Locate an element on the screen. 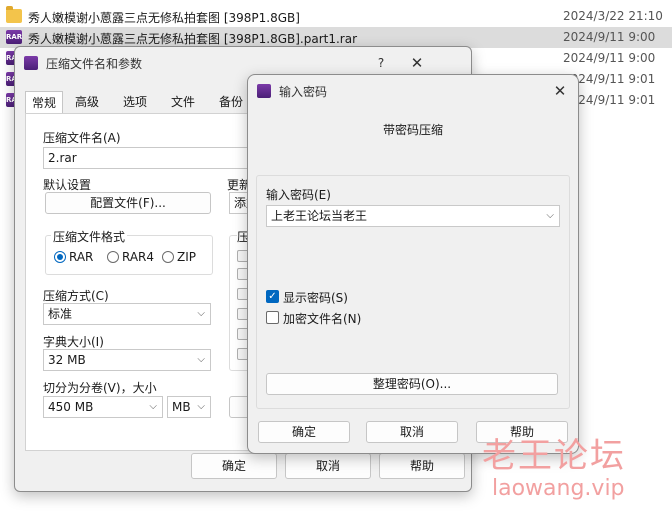  file-date: 2024/3/22 21:10 is located at coordinates (613, 16).